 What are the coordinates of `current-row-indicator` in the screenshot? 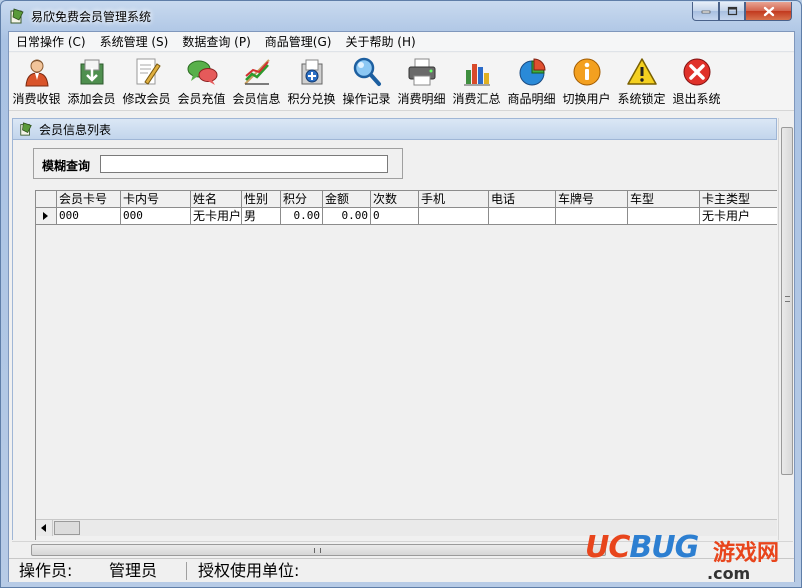 It's located at (46, 216).